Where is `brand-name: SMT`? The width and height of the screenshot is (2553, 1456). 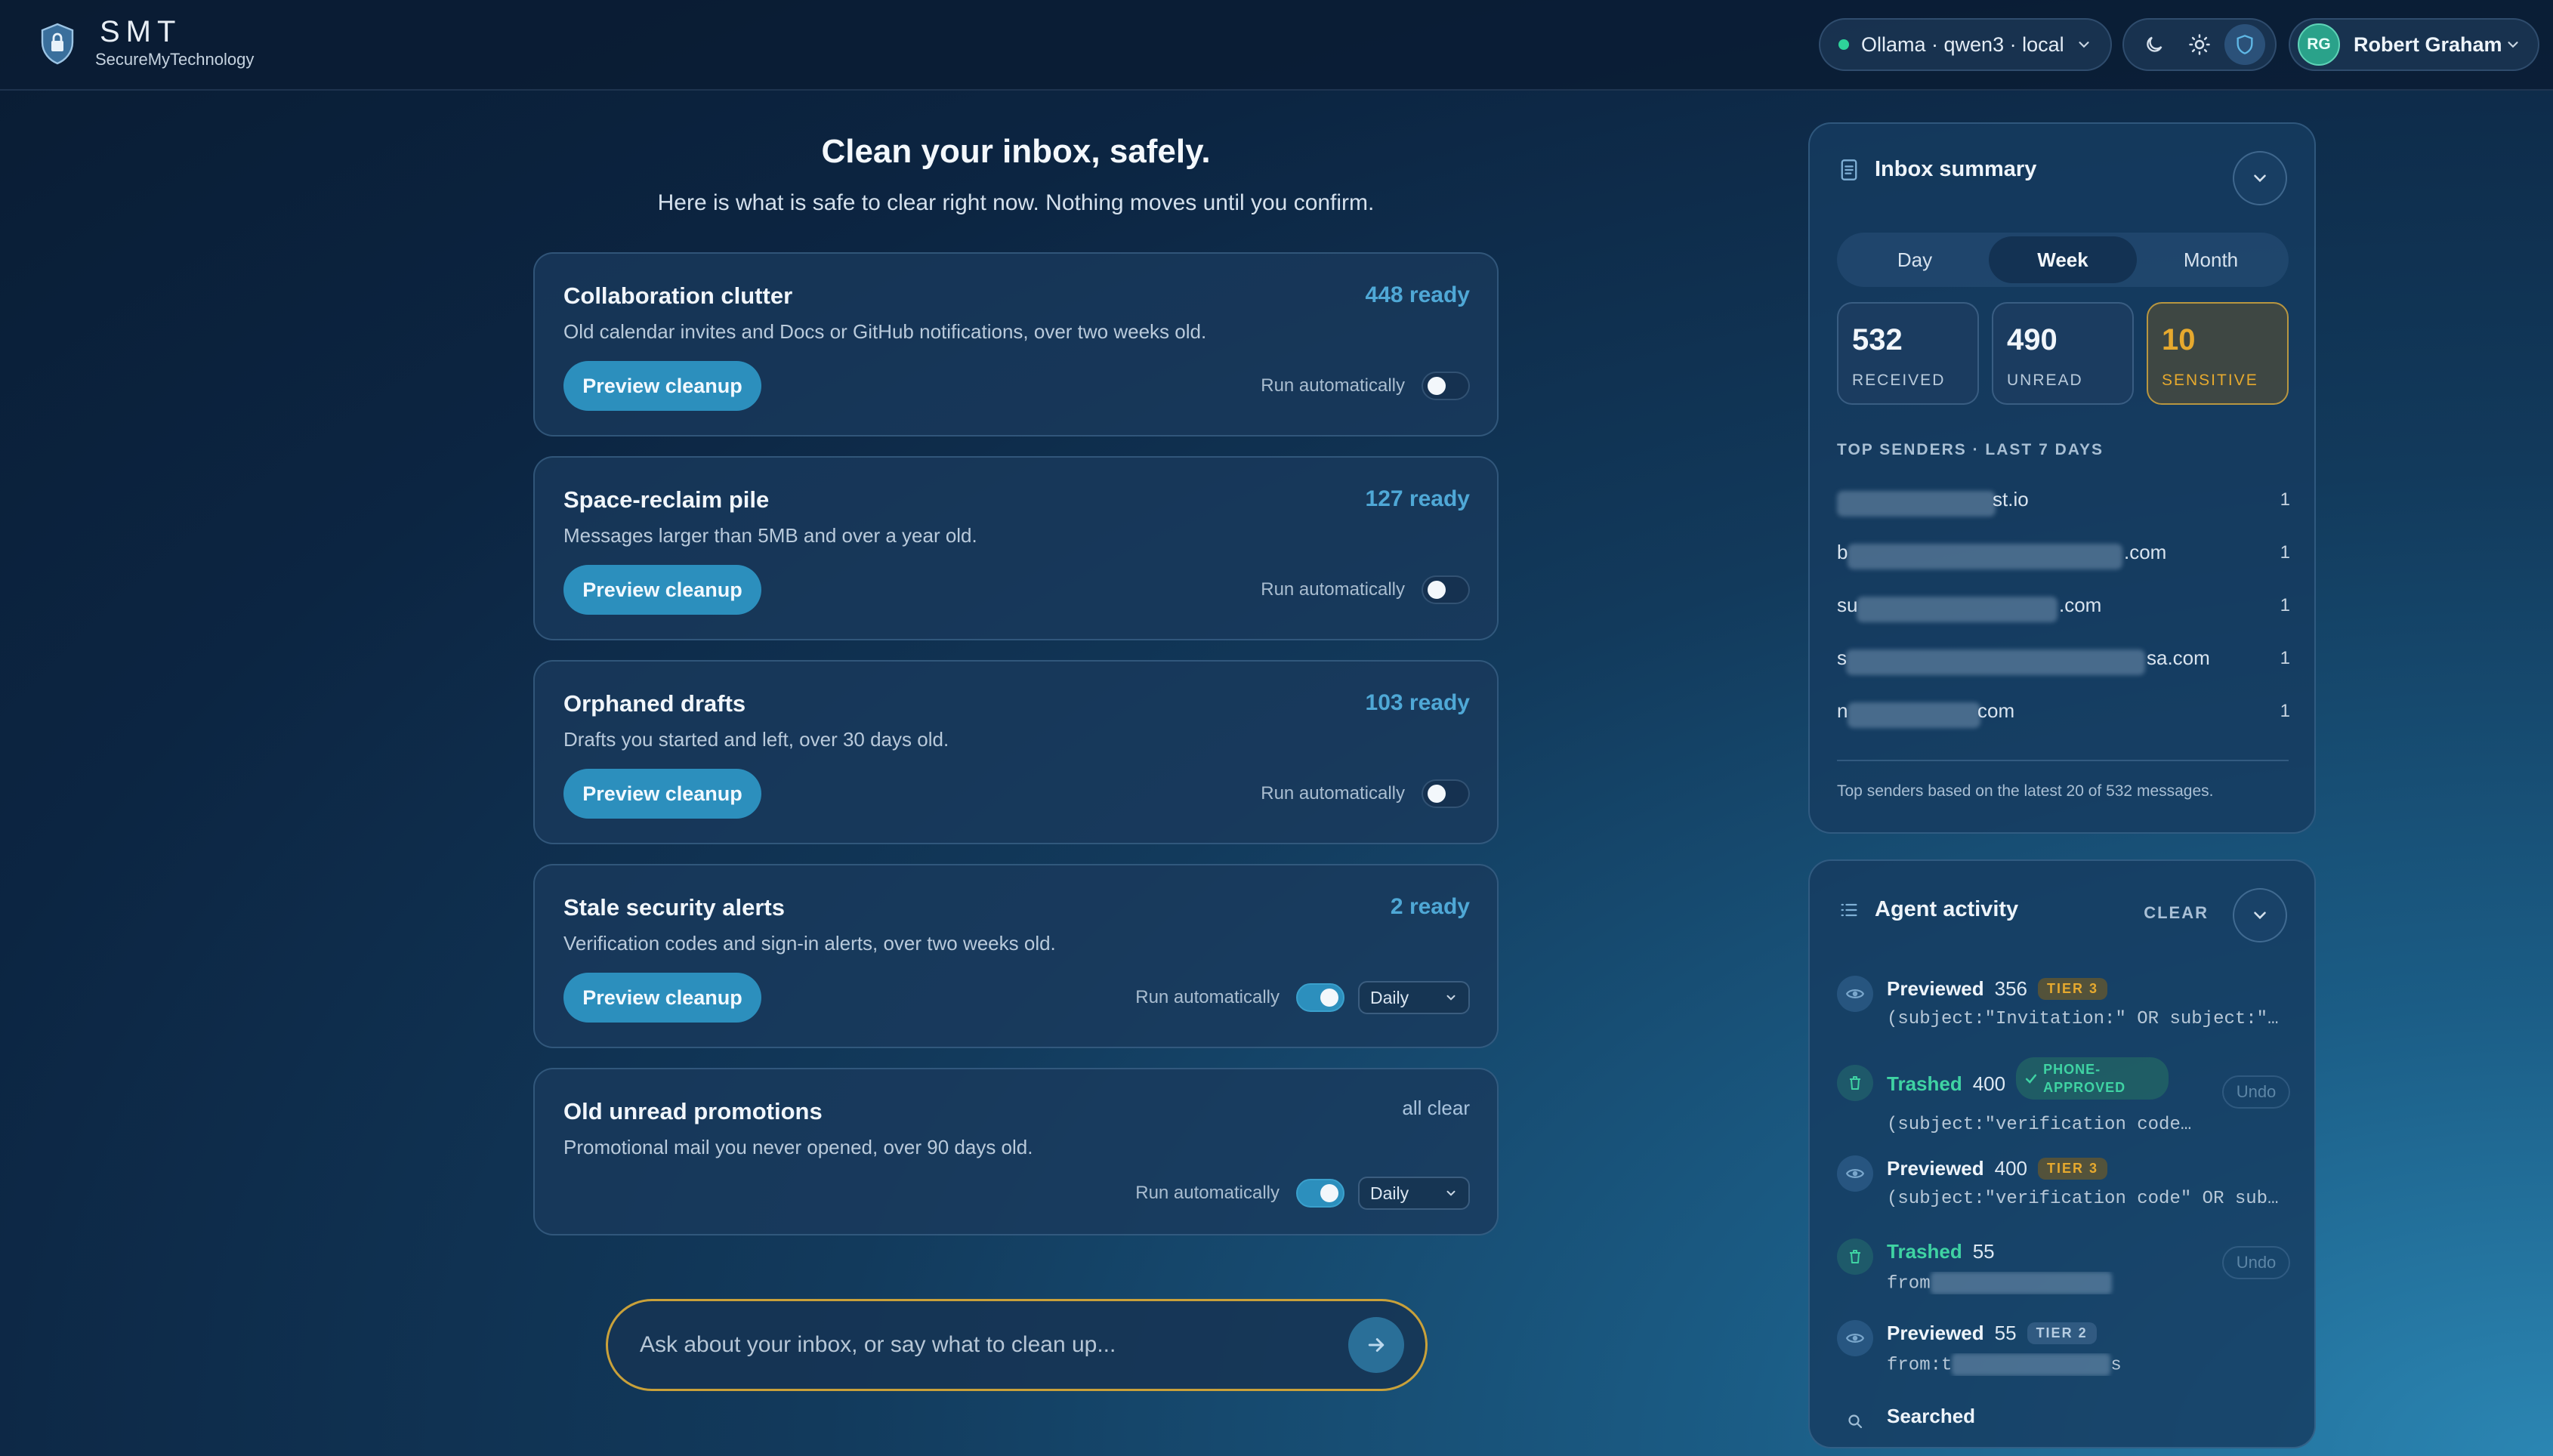 brand-name: SMT is located at coordinates (141, 31).